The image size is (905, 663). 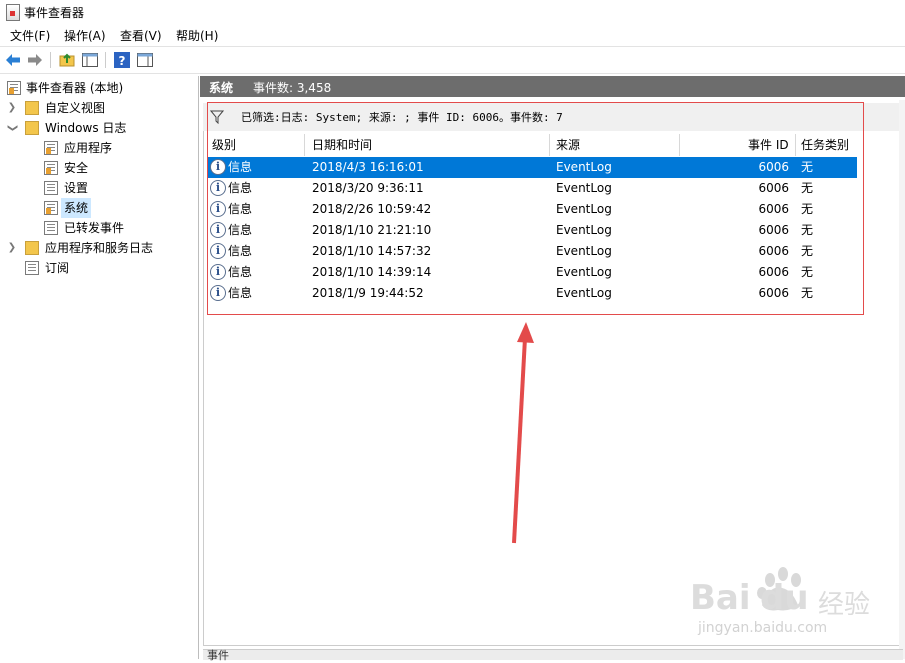 I want to click on column-header-source: 来源, so click(x=568, y=145).